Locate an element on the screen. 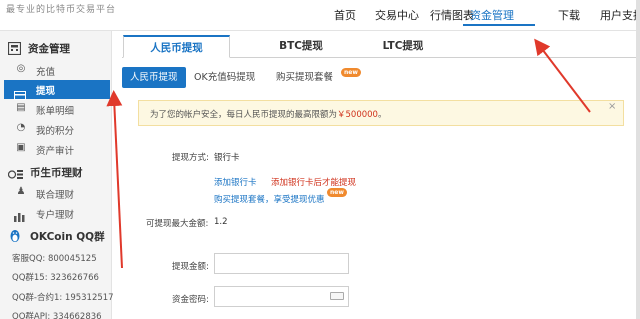  qq-group-title: OKCoin QQ群 is located at coordinates (67, 237).